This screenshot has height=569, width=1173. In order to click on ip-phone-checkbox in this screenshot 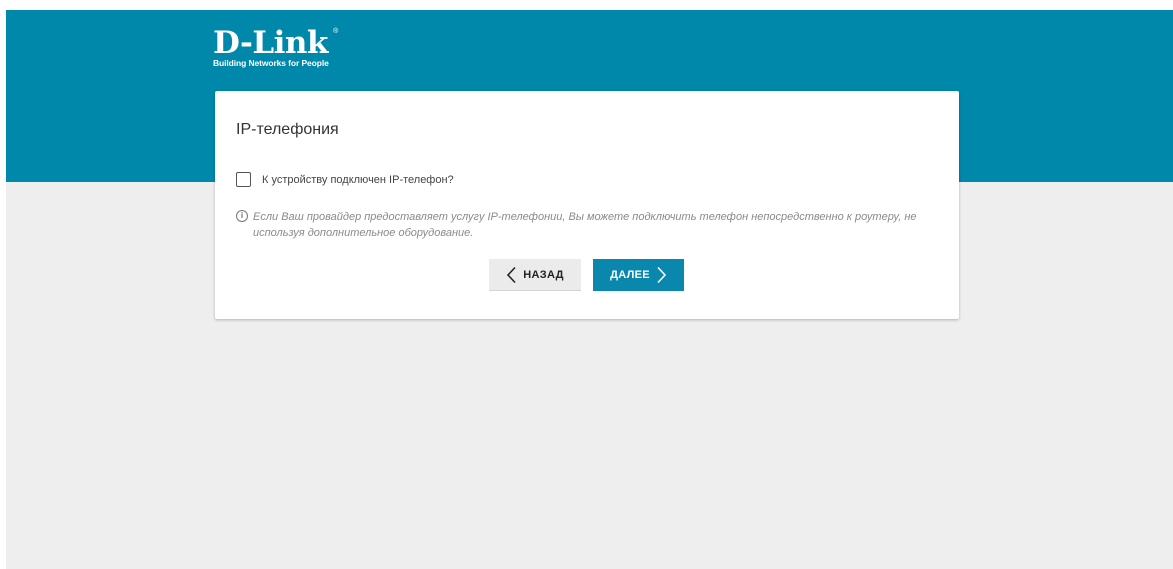, I will do `click(243, 179)`.